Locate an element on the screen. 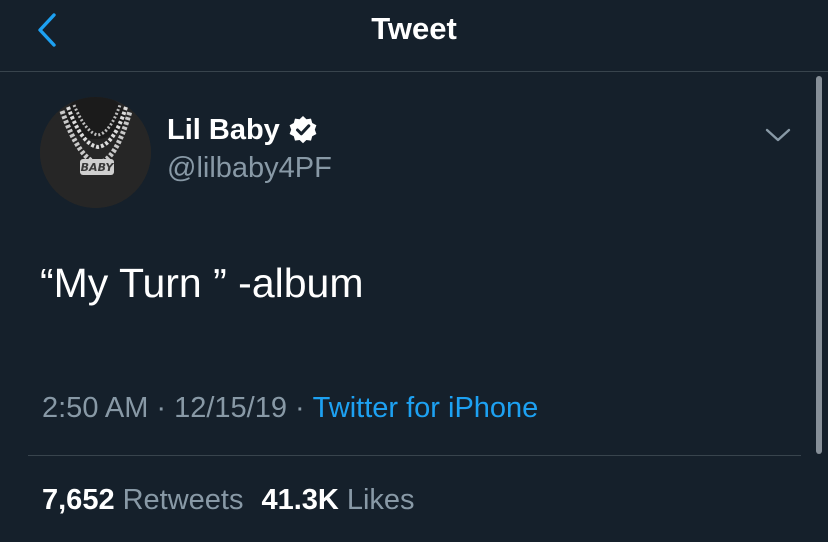 The width and height of the screenshot is (828, 542). svg-text: BABY is located at coordinates (98, 167).